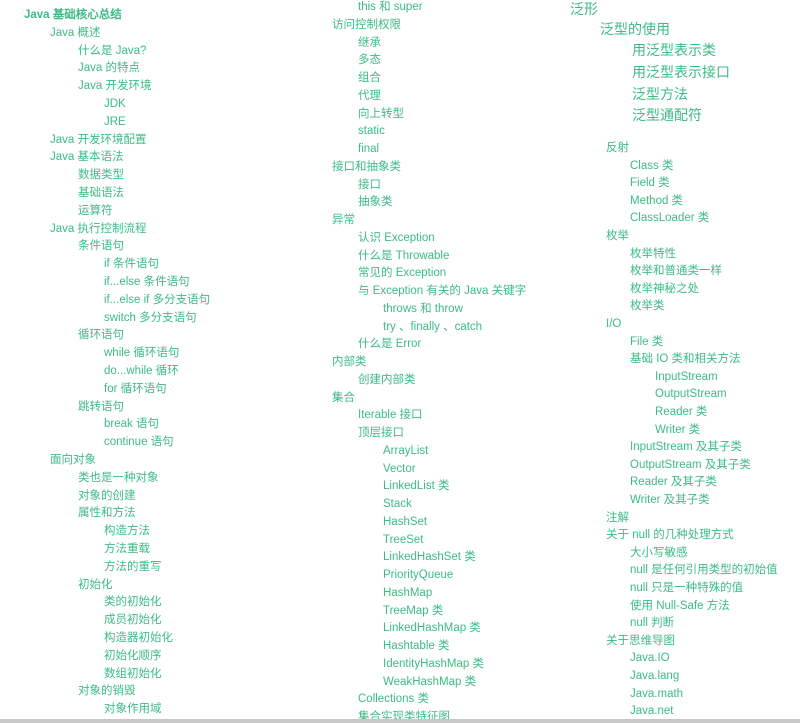  Describe the element at coordinates (635, 29) in the screenshot. I see `toc-item: 泛型的使用` at that location.